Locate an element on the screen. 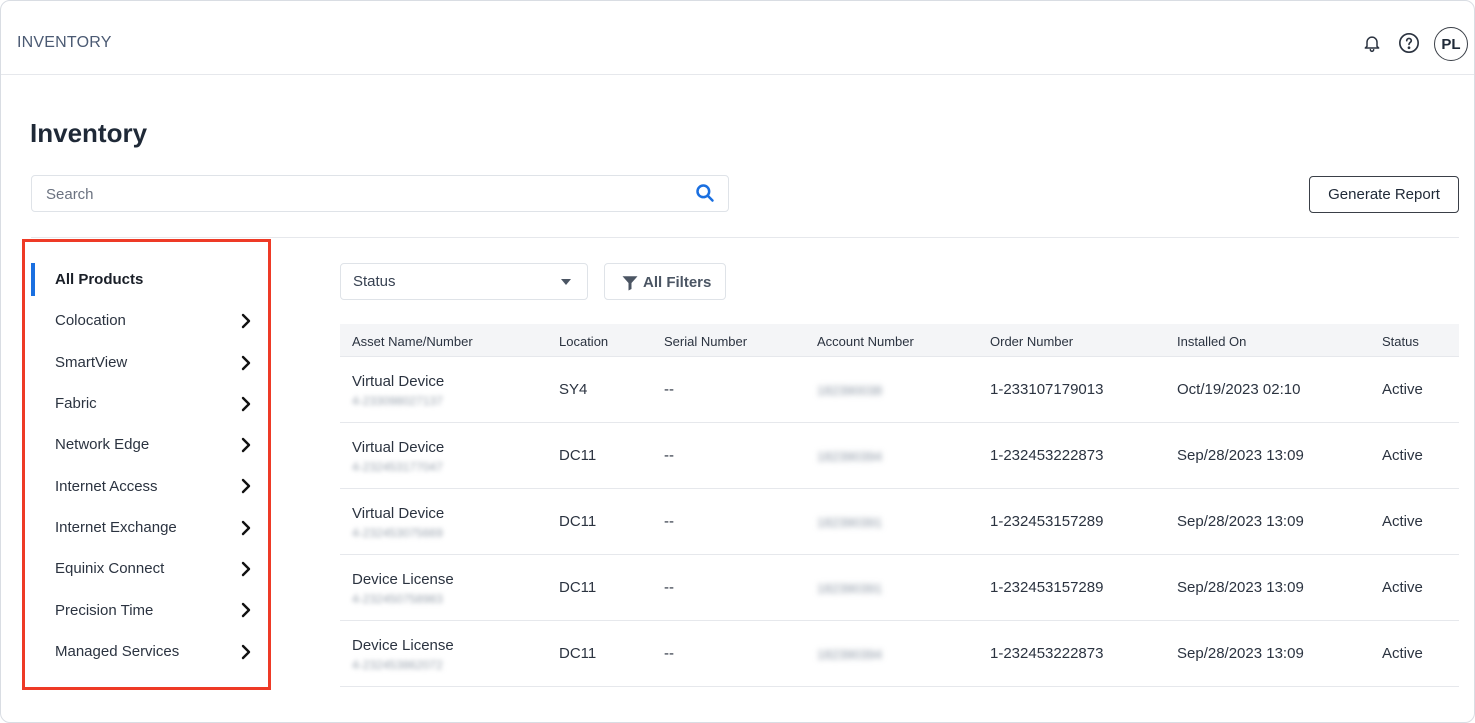 The image size is (1475, 723). asset-number: 4-232453177047 is located at coordinates (397, 467).